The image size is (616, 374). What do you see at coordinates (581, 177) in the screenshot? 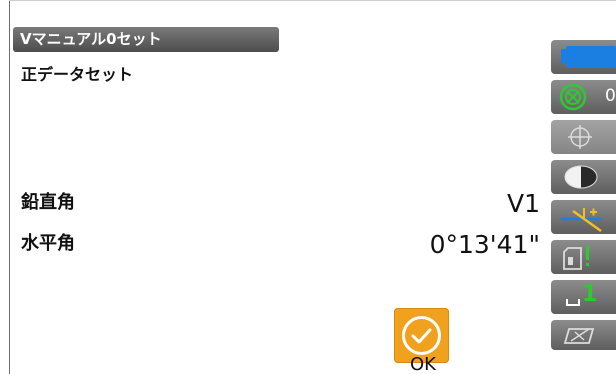
I see `face-left-icon` at bounding box center [581, 177].